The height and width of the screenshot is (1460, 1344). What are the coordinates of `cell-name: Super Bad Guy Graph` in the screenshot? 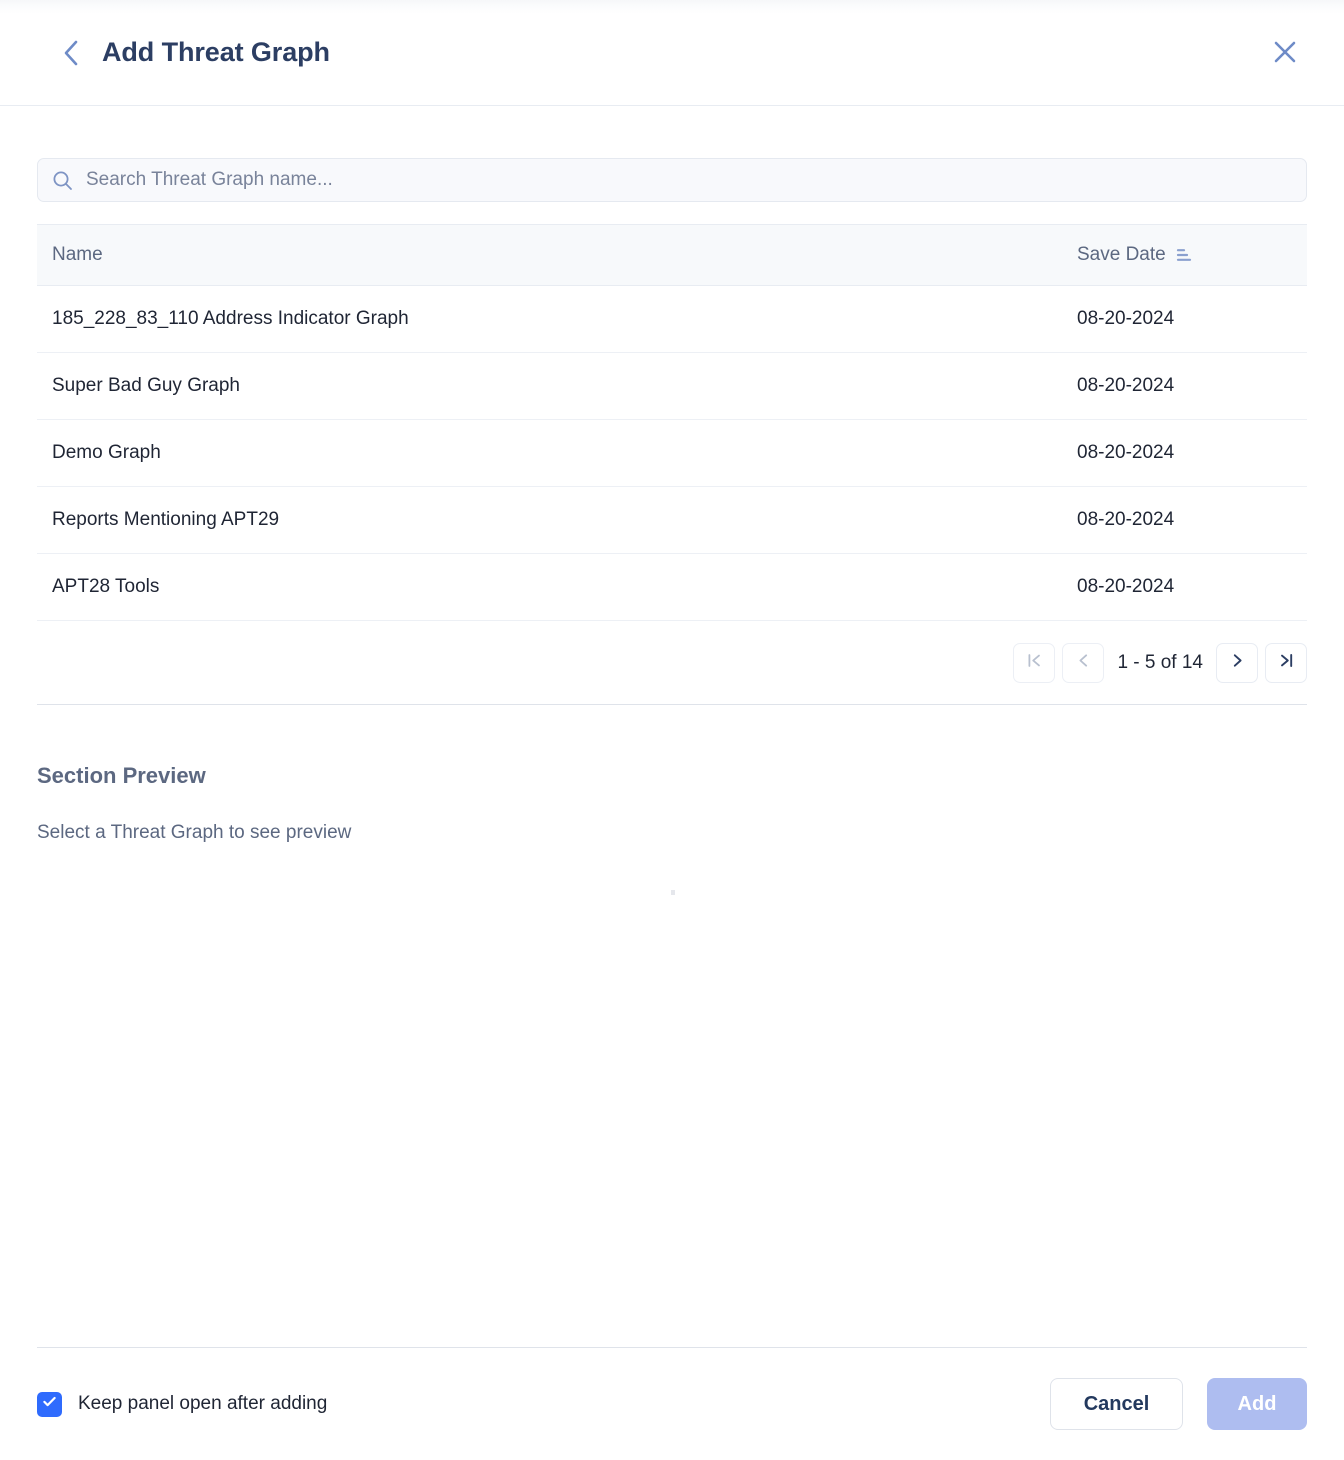 It's located at (146, 385).